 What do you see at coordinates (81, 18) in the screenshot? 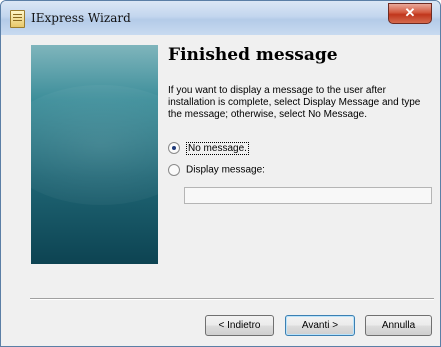
I see `window-title: IExpress Wizard` at bounding box center [81, 18].